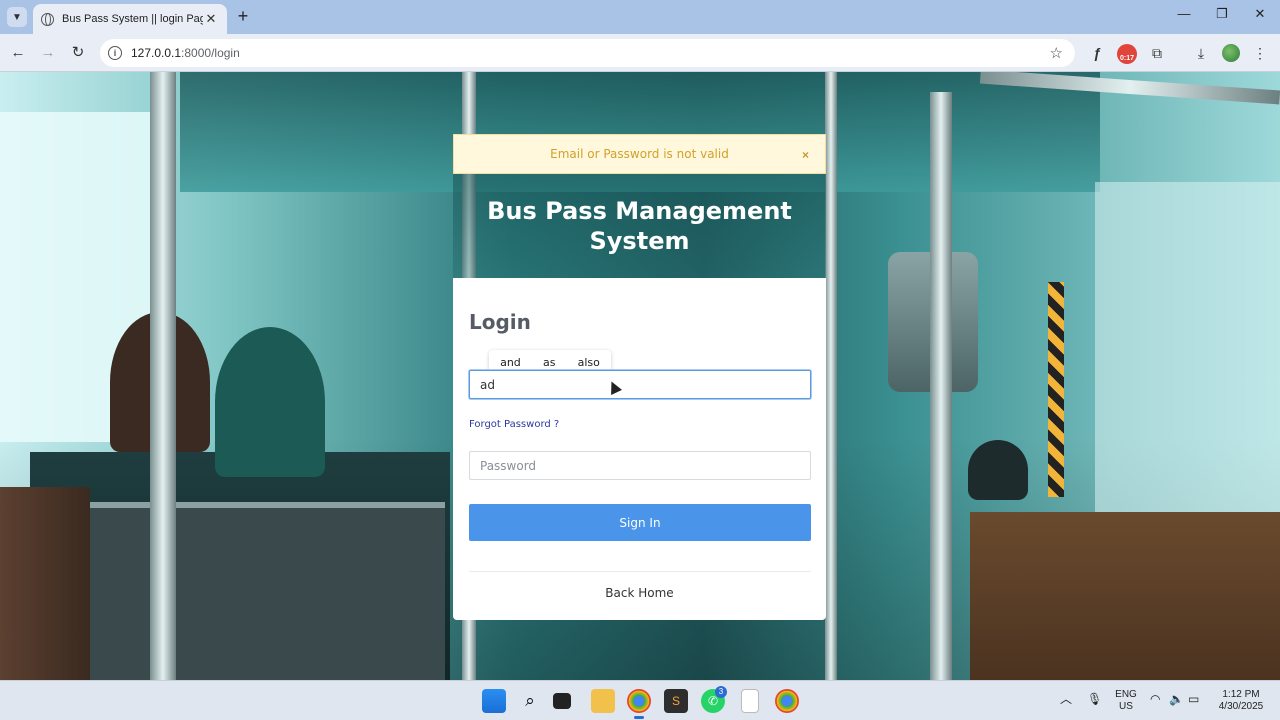 This screenshot has height=720, width=1280. I want to click on windows-start-icon, so click(494, 701).